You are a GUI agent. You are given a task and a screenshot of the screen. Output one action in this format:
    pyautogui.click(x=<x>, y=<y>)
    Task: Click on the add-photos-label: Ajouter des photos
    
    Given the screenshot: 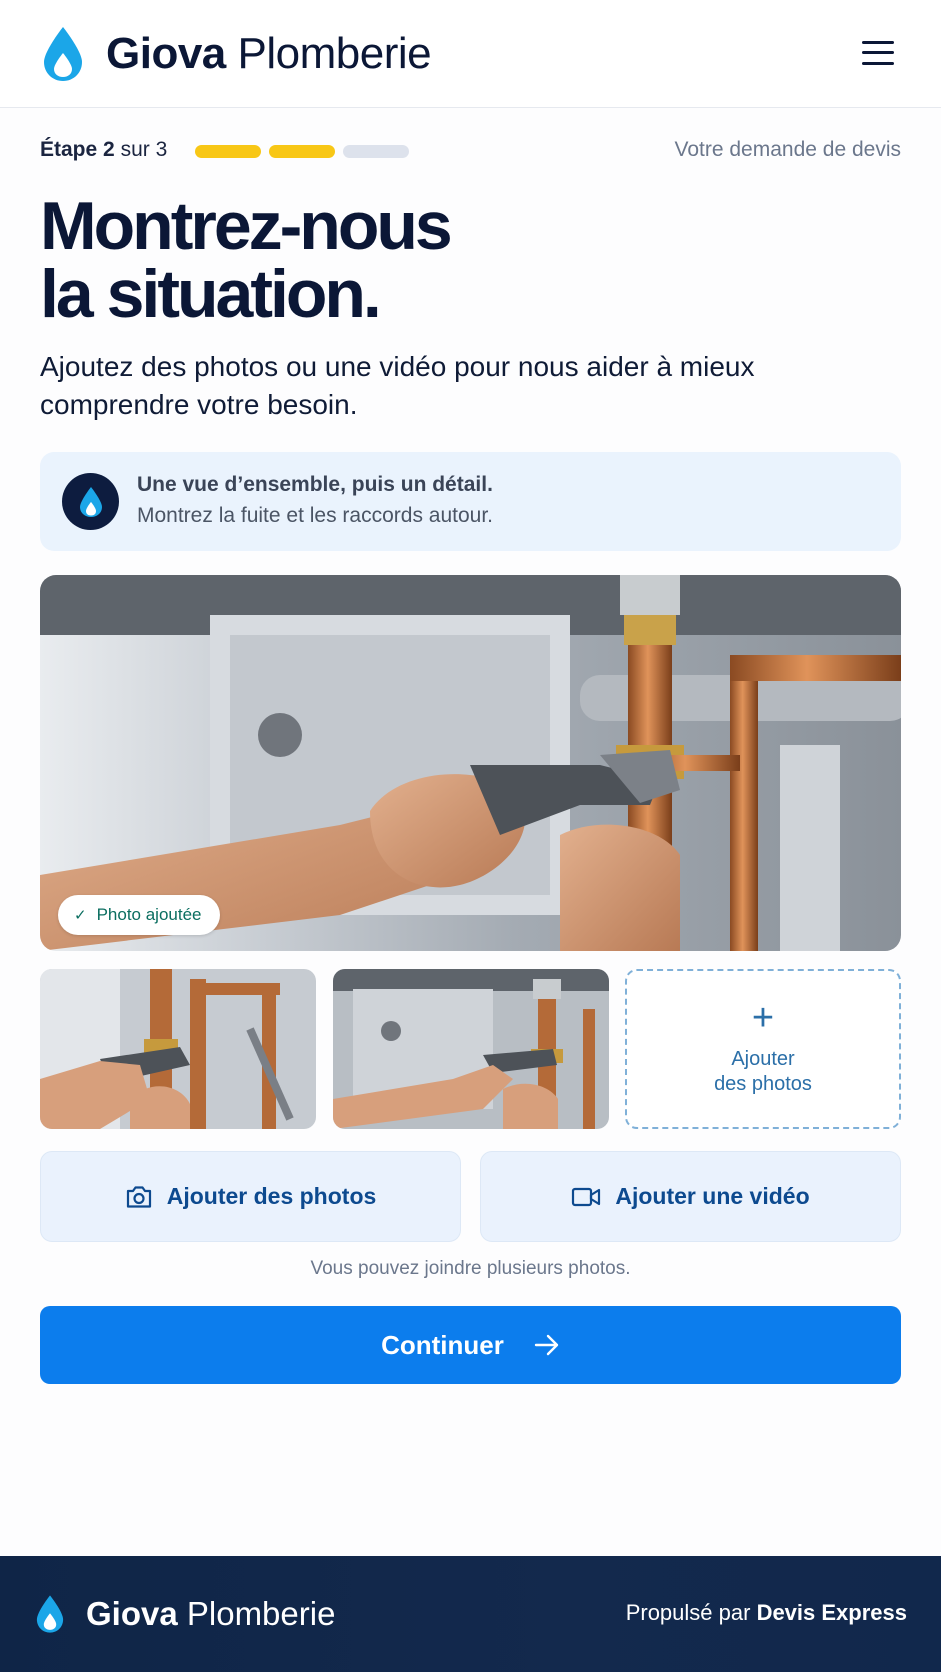 What is the action you would take?
    pyautogui.click(x=271, y=1196)
    